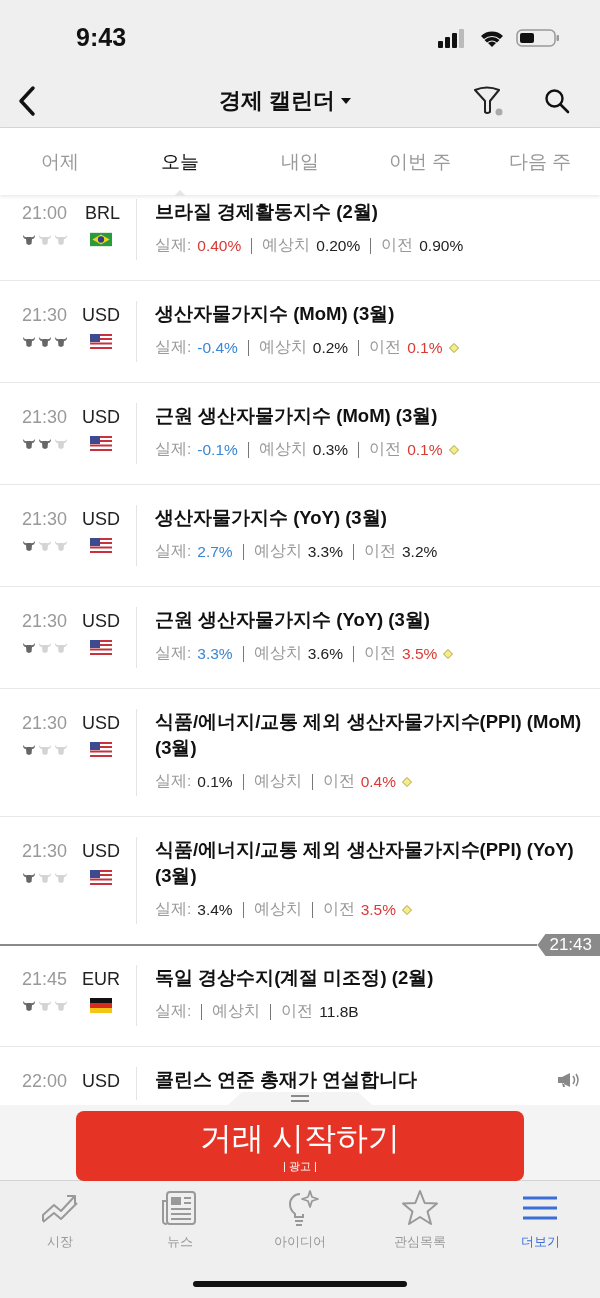 Image resolution: width=600 pixels, height=1298 pixels. Describe the element at coordinates (441, 245) in the screenshot. I see `previous-value: 0.90%` at that location.